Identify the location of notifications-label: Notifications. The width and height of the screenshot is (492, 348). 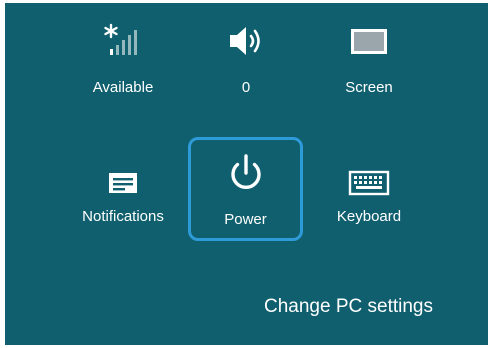
(123, 216).